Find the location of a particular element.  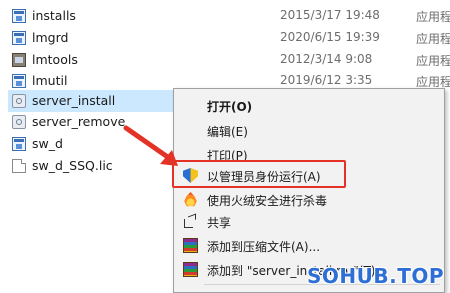

file-name: lmtools is located at coordinates (55, 59).